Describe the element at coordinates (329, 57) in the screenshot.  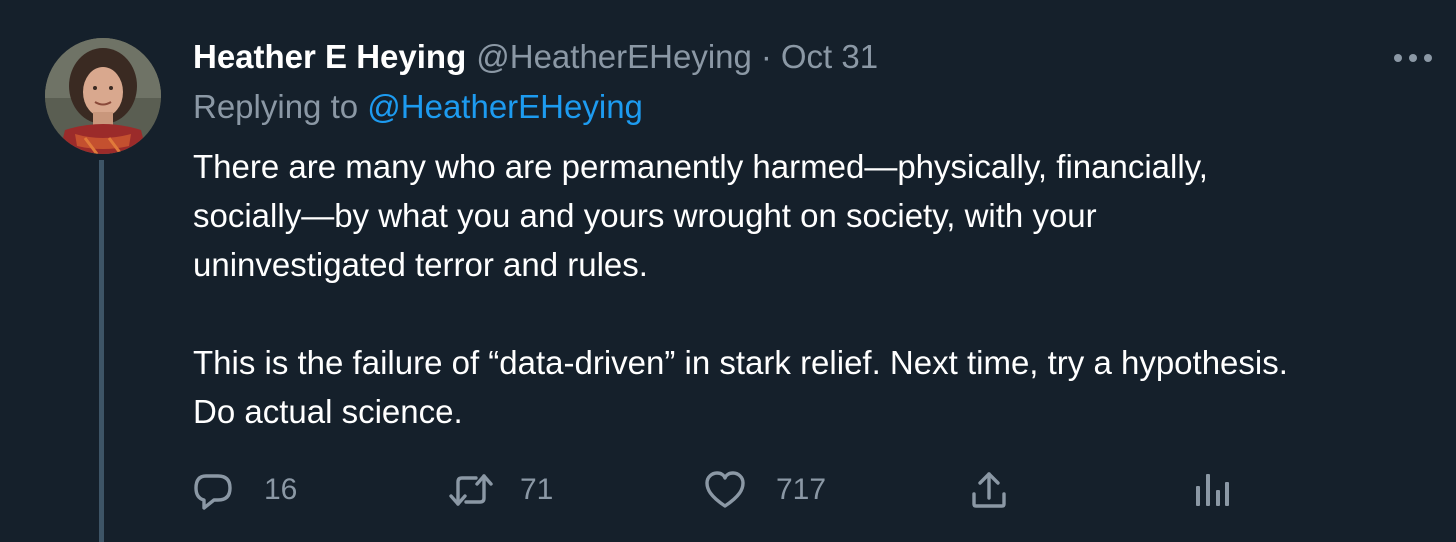
I see `author-name: Heather E Heying` at that location.